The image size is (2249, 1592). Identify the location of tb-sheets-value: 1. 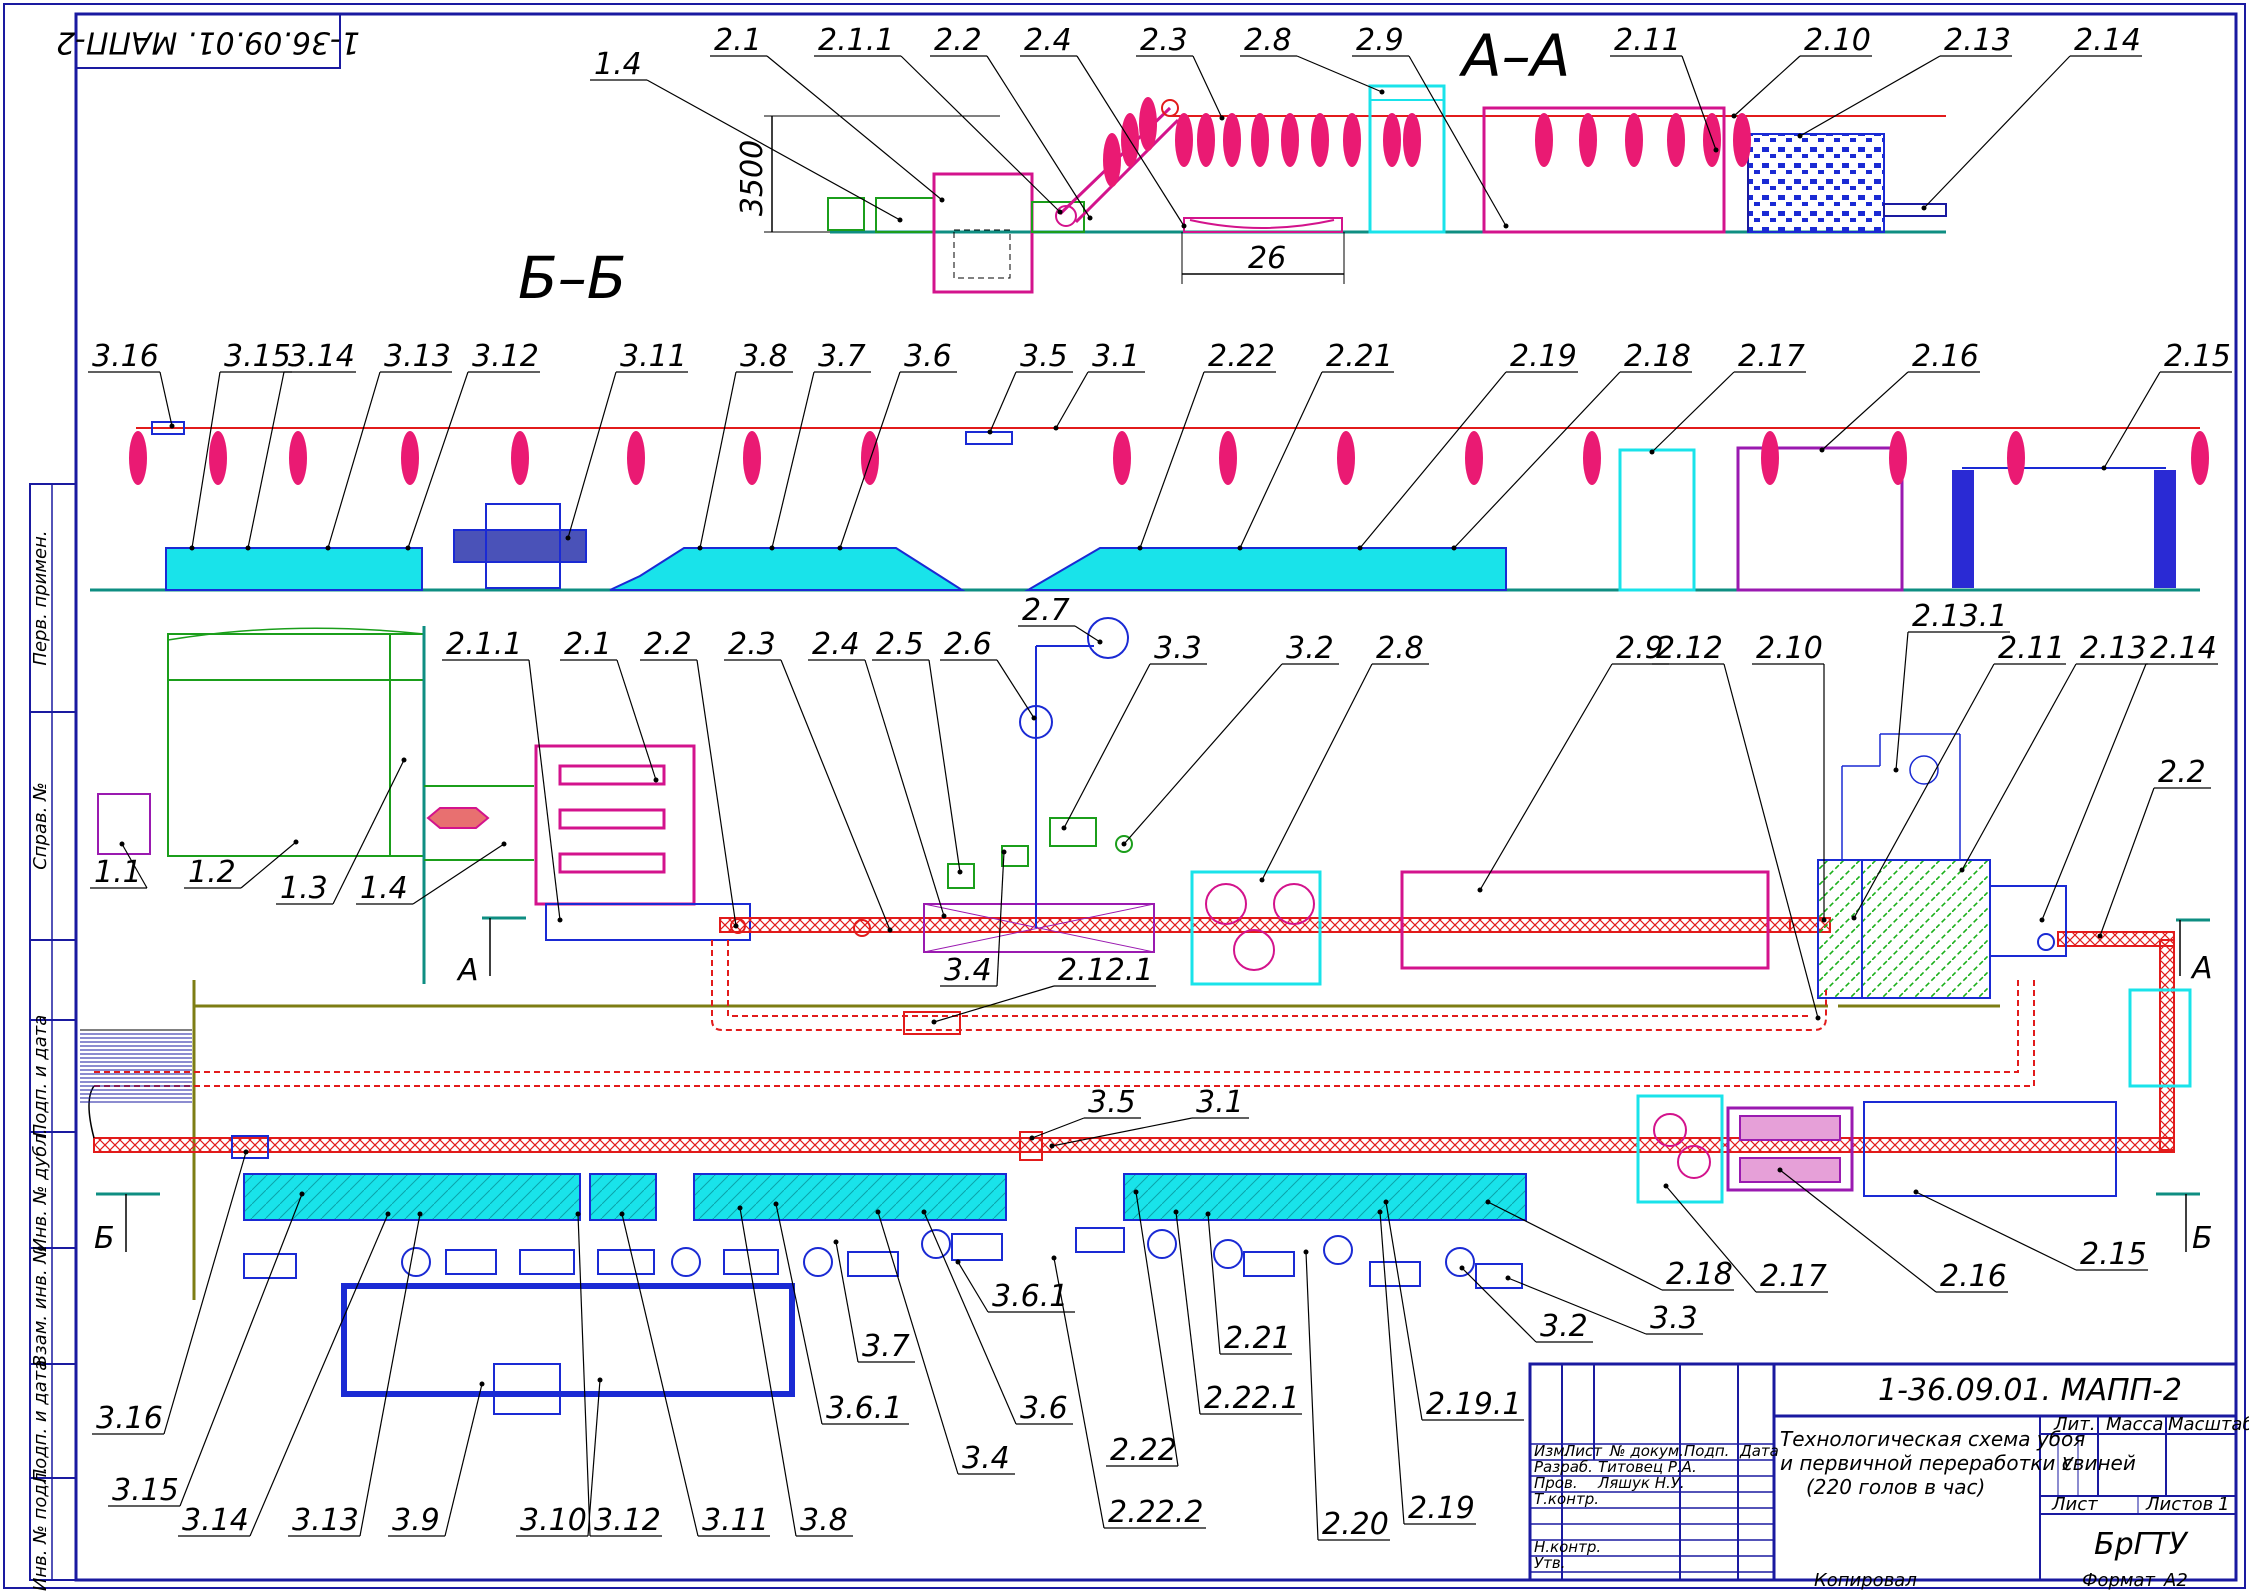
(2223, 1504).